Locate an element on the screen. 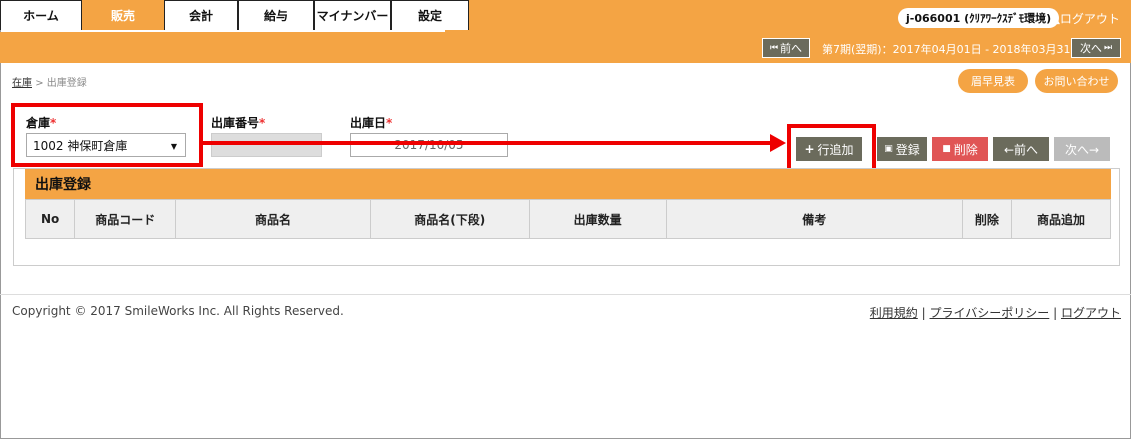 The height and width of the screenshot is (439, 1131). next-button: 次へ→ is located at coordinates (1082, 149).